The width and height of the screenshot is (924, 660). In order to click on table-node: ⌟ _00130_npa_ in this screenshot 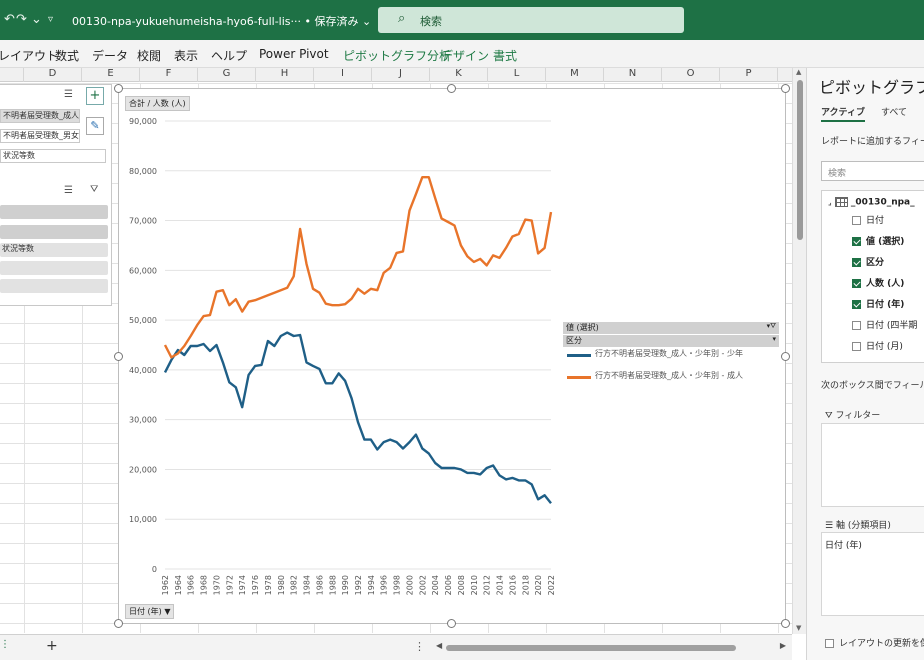, I will do `click(871, 202)`.